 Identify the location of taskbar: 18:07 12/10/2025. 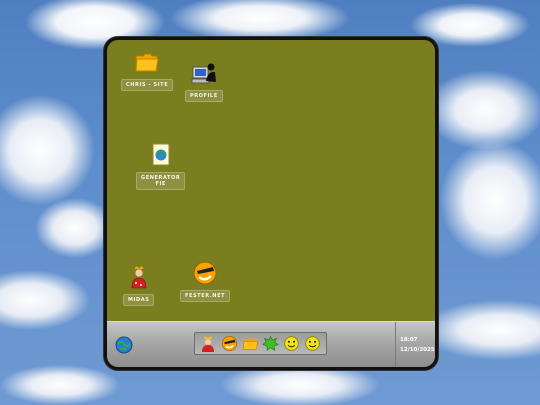
(271, 344).